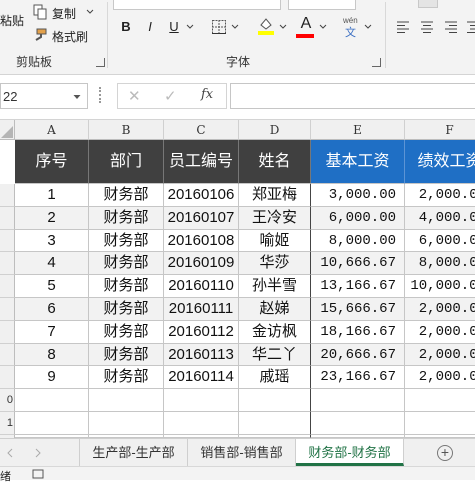  What do you see at coordinates (52, 309) in the screenshot?
I see `table-cell: 6` at bounding box center [52, 309].